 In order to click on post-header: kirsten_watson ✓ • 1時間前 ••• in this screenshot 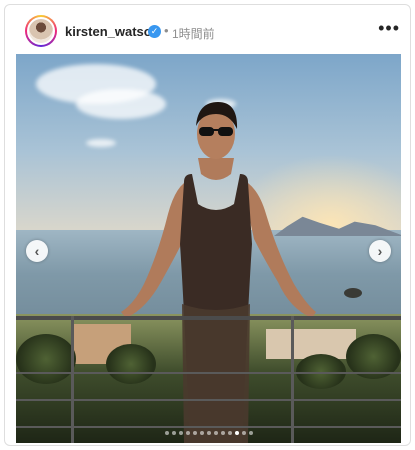, I will do `click(207, 28)`.